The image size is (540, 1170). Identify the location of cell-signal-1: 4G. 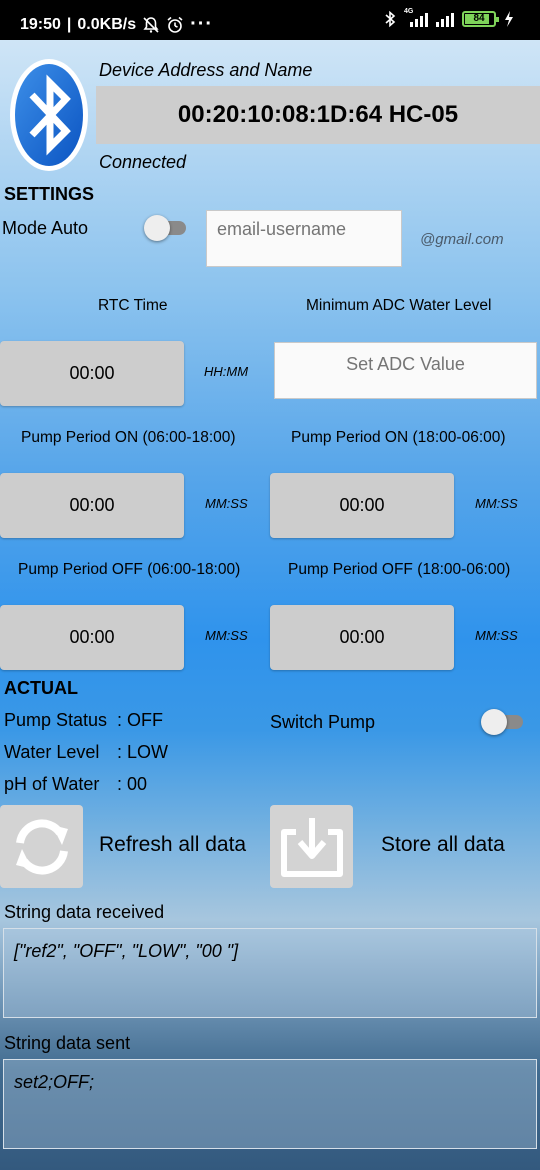
(416, 17).